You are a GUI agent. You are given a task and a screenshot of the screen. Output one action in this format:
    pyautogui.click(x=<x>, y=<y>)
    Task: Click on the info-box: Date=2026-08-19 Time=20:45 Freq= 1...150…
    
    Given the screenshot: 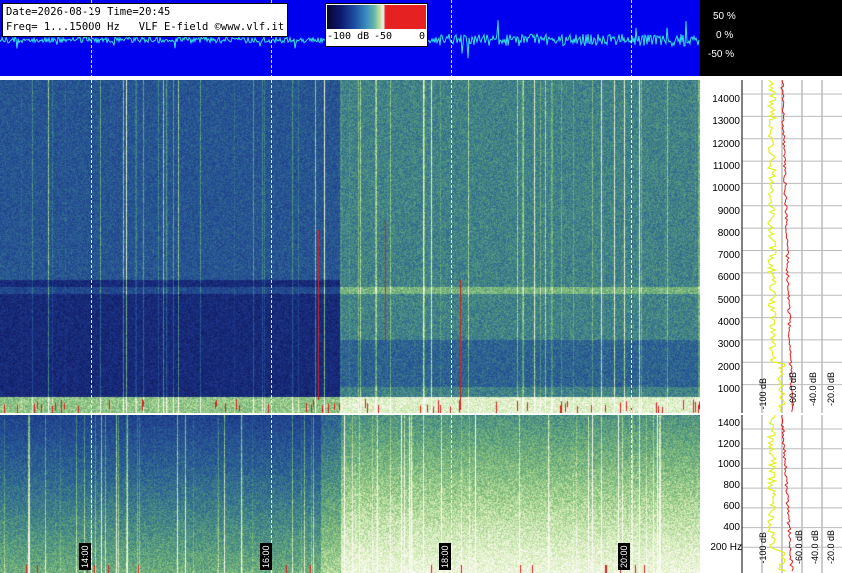 What is the action you would take?
    pyautogui.click(x=145, y=20)
    